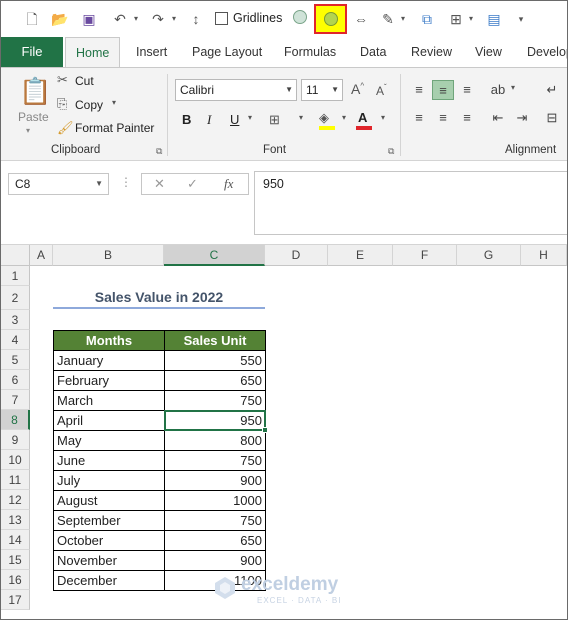 This screenshot has width=568, height=620. Describe the element at coordinates (58, 184) in the screenshot. I see `name-box: C8 ▼` at that location.